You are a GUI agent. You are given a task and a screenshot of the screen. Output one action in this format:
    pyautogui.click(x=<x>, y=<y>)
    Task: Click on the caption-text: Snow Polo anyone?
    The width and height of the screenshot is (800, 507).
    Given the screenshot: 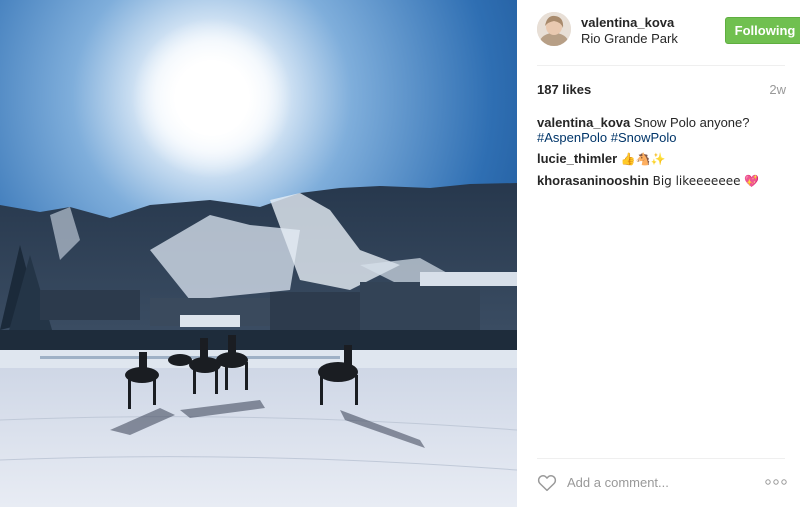 What is the action you would take?
    pyautogui.click(x=691, y=122)
    